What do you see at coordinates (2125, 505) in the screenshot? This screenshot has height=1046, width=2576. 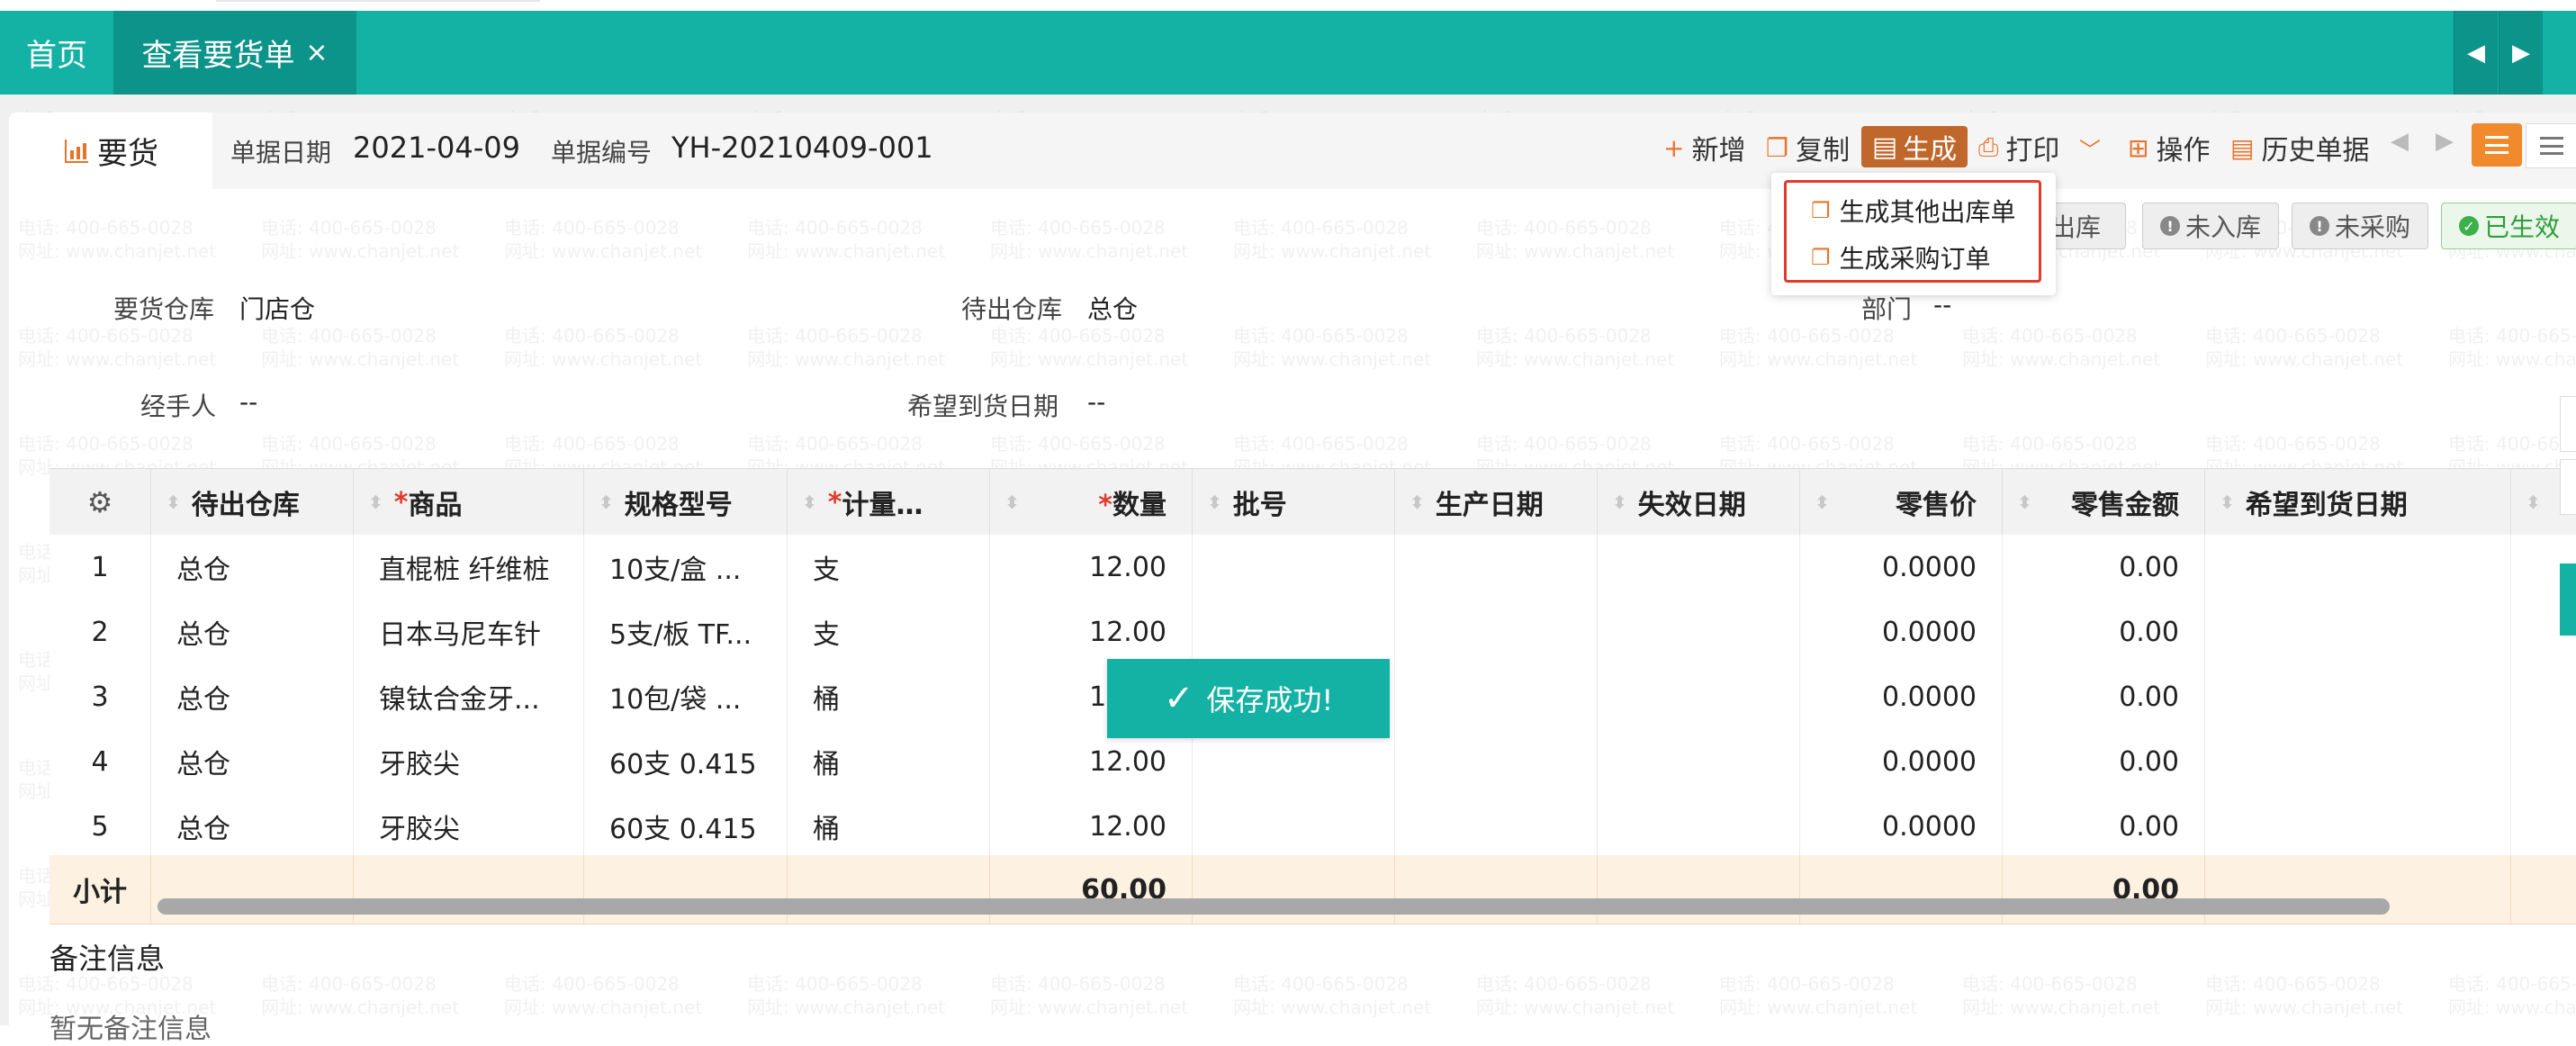 I see `col-retail-amount-label: 零售金额` at bounding box center [2125, 505].